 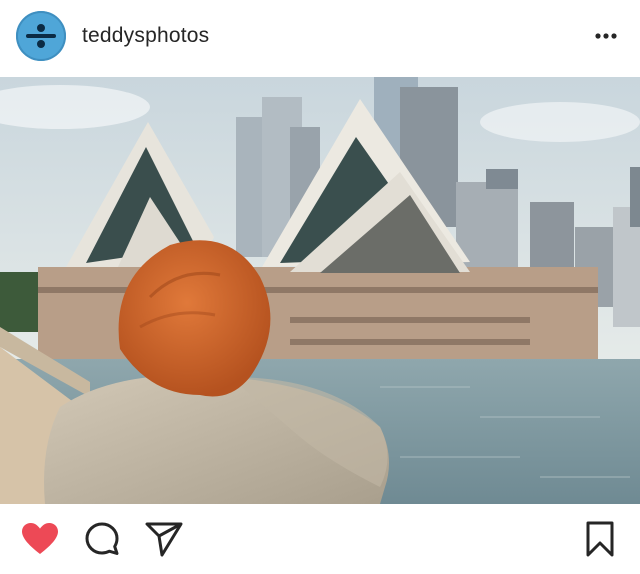 I want to click on more-options-icon, so click(x=606, y=36).